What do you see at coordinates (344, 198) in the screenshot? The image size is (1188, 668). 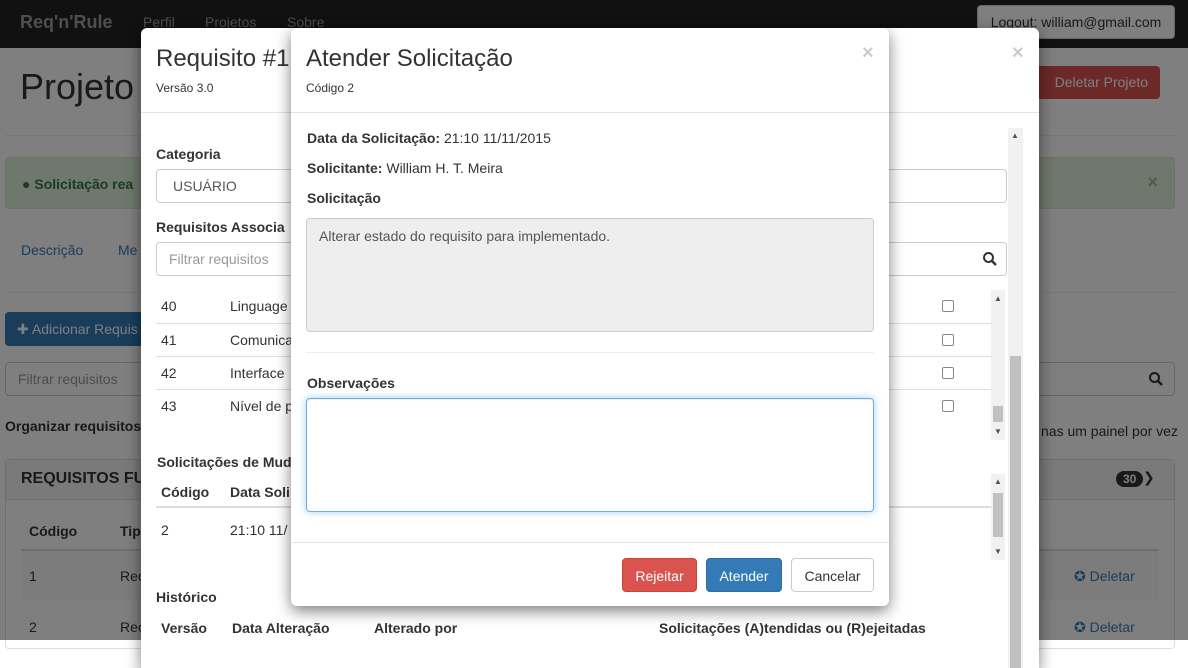 I see `request-label: Solicitação` at bounding box center [344, 198].